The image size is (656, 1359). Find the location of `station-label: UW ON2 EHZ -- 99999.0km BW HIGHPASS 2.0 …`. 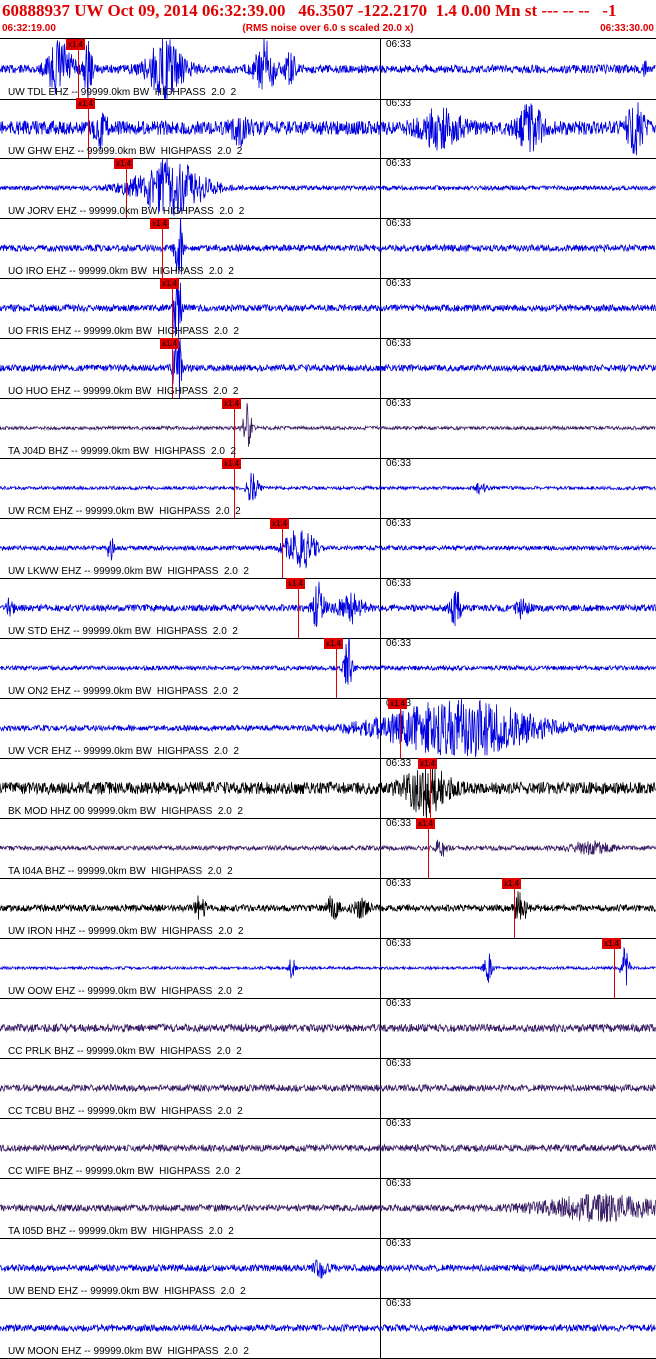

station-label: UW ON2 EHZ -- 99999.0km BW HIGHPASS 2.0 … is located at coordinates (123, 691).